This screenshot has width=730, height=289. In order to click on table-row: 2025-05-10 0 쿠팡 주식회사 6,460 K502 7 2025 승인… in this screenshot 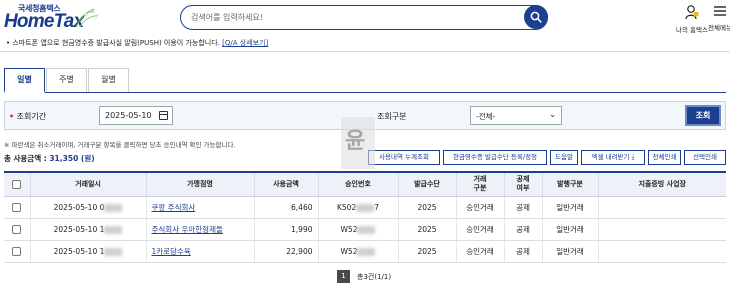, I will do `click(365, 207)`.